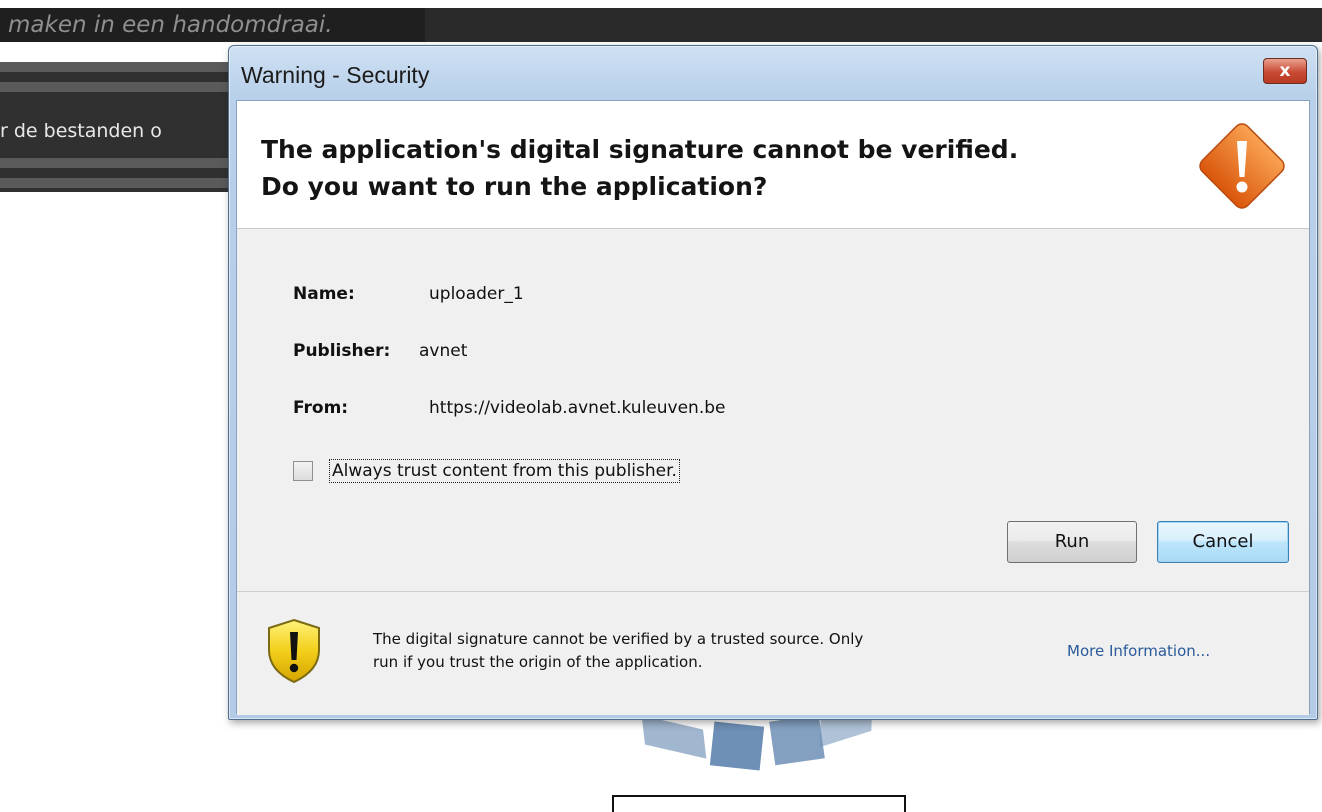 Image resolution: width=1322 pixels, height=812 pixels. Describe the element at coordinates (1072, 542) in the screenshot. I see `run-button: Run` at that location.